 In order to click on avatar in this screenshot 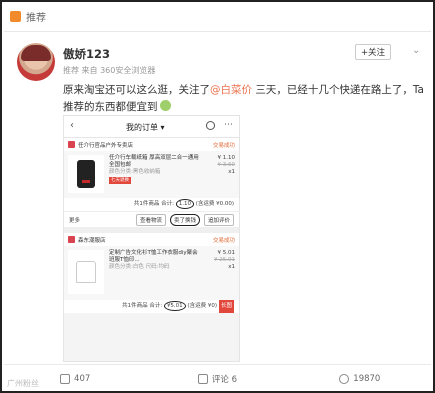, I will do `click(36, 62)`.